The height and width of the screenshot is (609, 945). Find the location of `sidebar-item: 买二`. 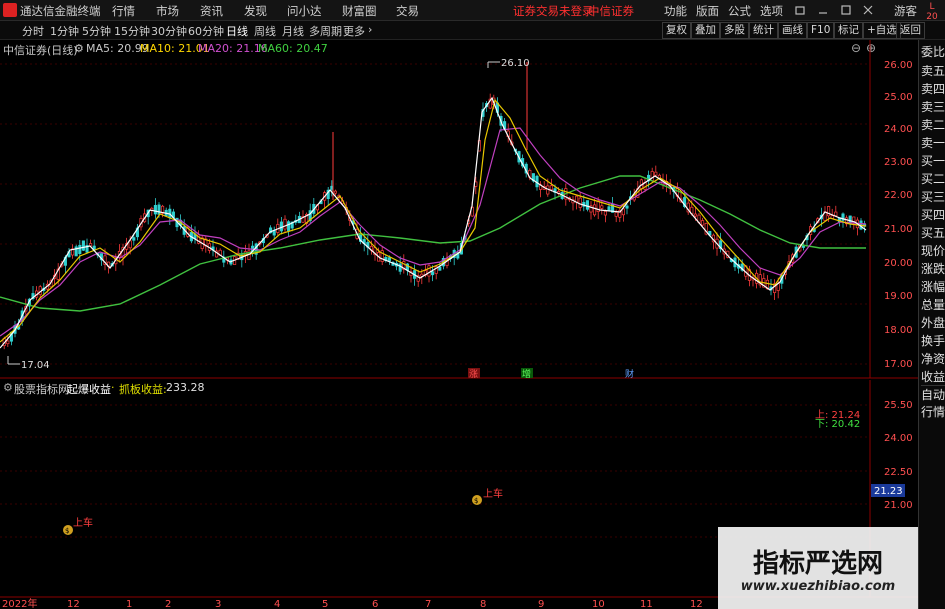

sidebar-item: 买二 is located at coordinates (933, 178).